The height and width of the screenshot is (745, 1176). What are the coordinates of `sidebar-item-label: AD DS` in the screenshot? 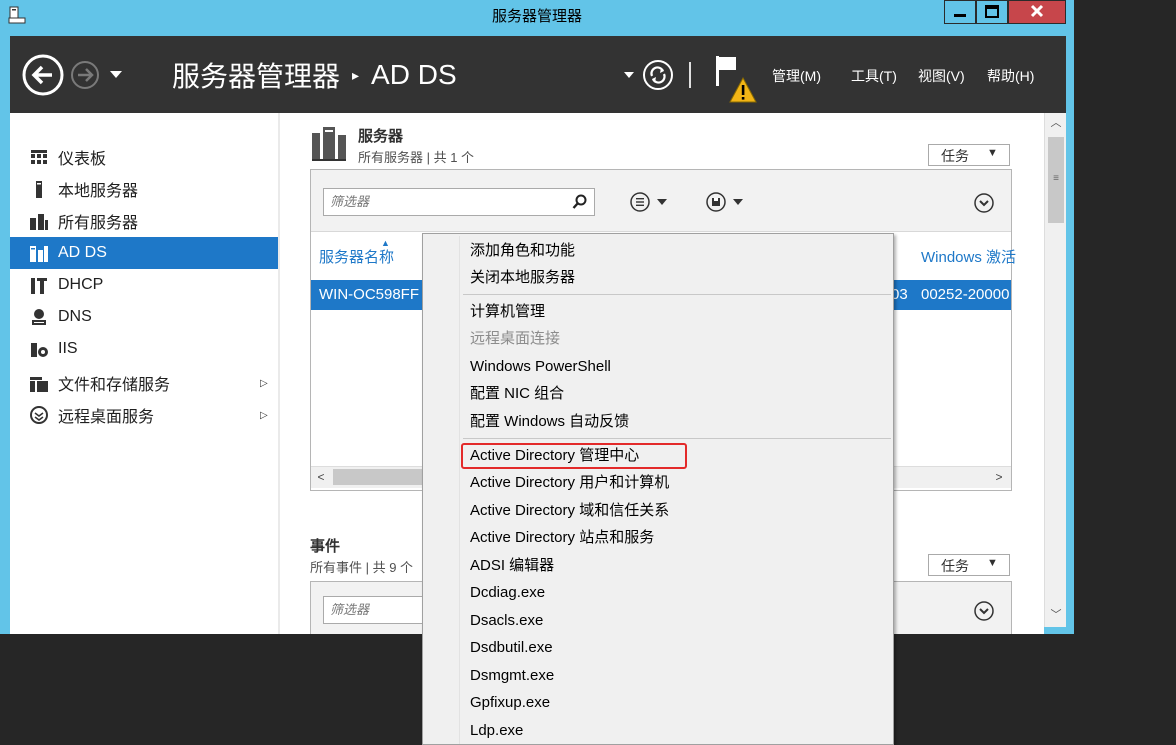 It's located at (82, 252).